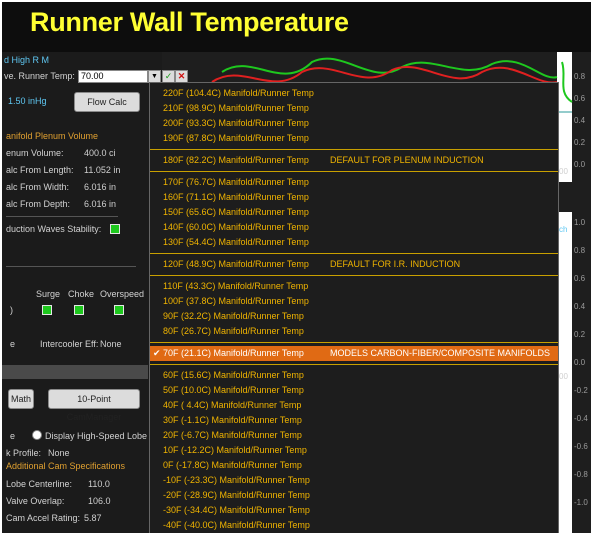  I want to click on cam-spec-value: 110.0, so click(99, 484).